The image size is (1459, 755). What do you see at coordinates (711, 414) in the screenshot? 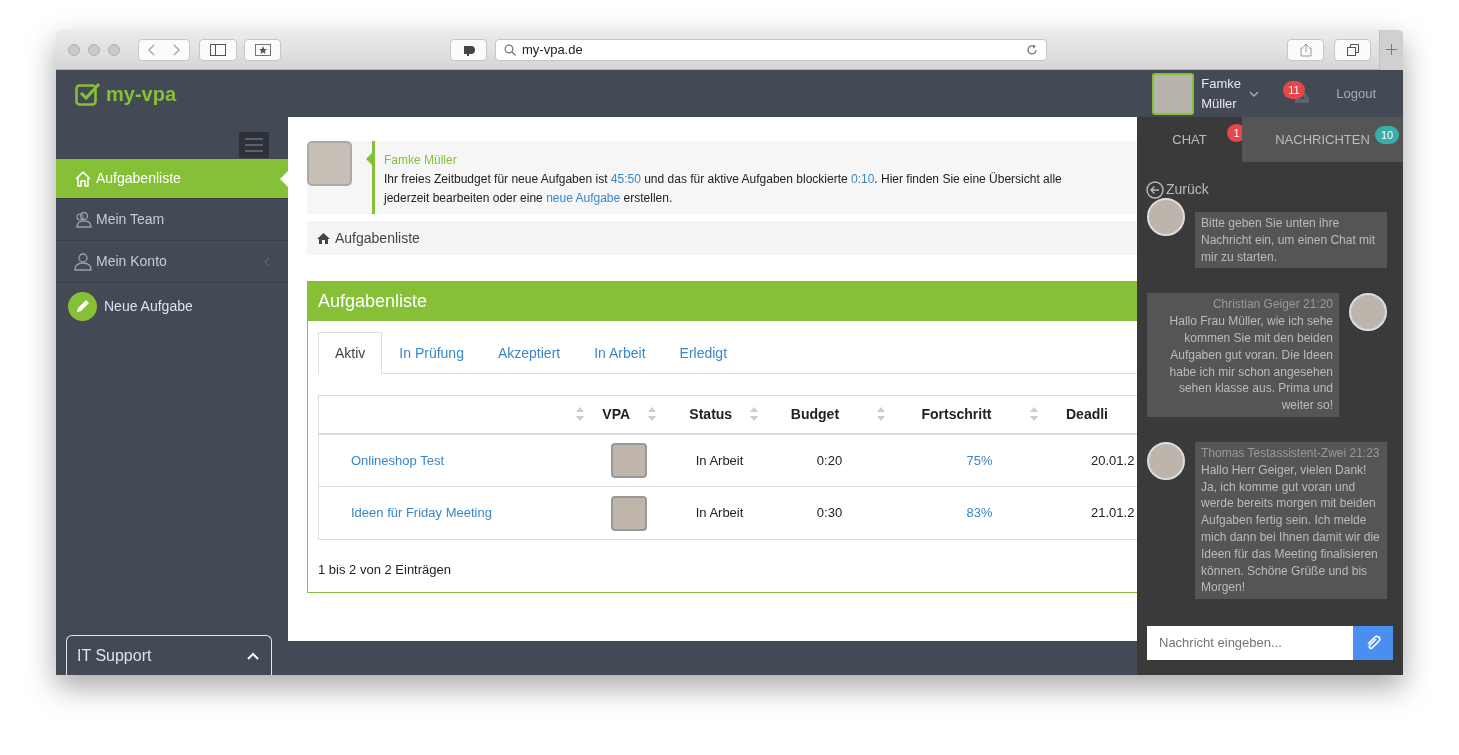
I see `column-header: Status` at bounding box center [711, 414].